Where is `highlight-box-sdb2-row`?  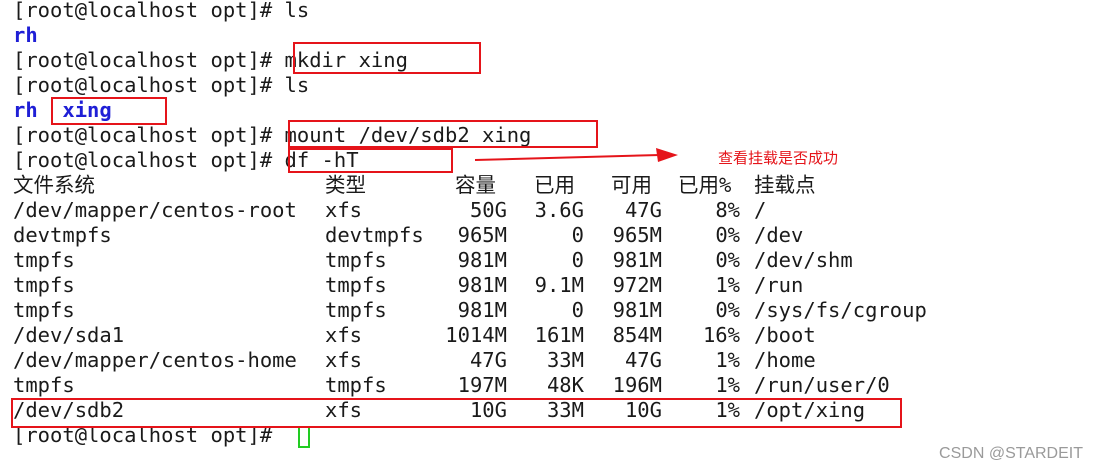 highlight-box-sdb2-row is located at coordinates (456, 413).